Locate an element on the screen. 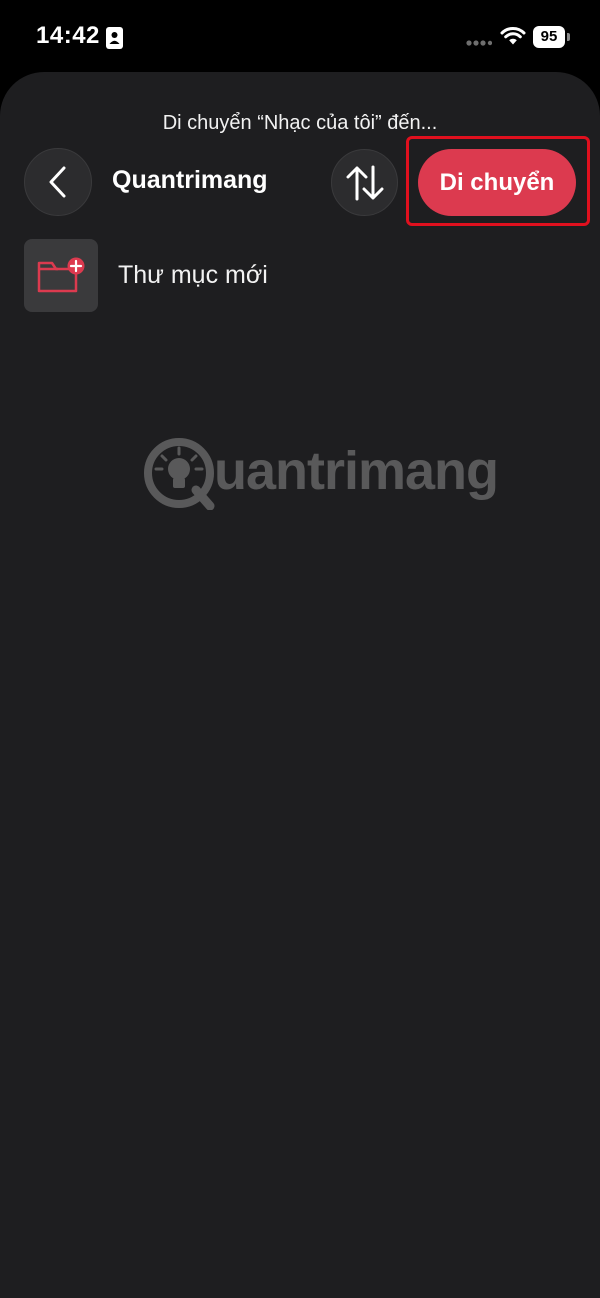 This screenshot has height=1298, width=600. watermark: uantrimang is located at coordinates (320, 475).